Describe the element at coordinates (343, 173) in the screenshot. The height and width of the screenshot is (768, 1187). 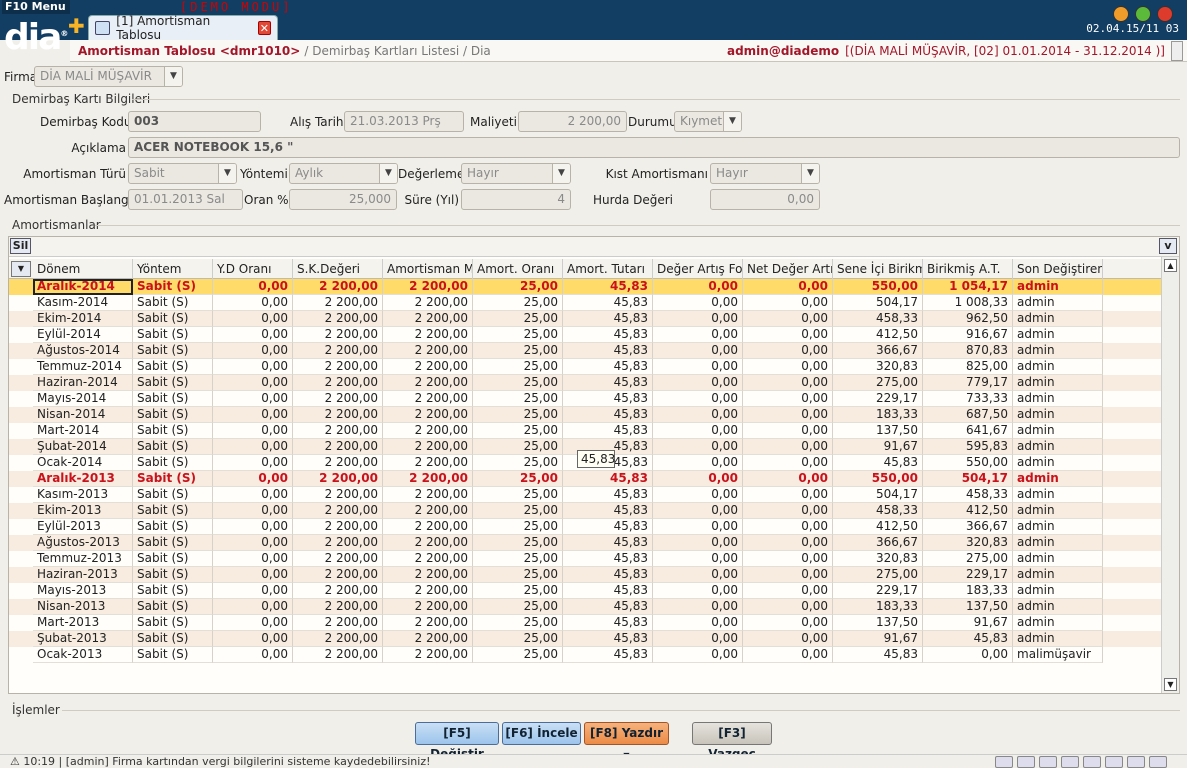
I see `yontem-select: Aylık ▼` at that location.